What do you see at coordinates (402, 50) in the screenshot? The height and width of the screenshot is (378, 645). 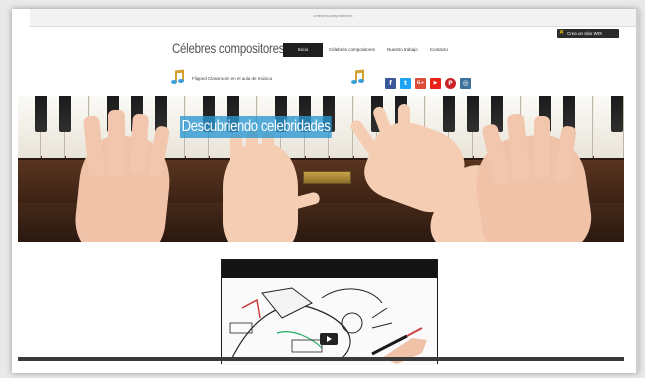 I see `nav-item-nuestro-trabajo: Nuestro trabajo` at bounding box center [402, 50].